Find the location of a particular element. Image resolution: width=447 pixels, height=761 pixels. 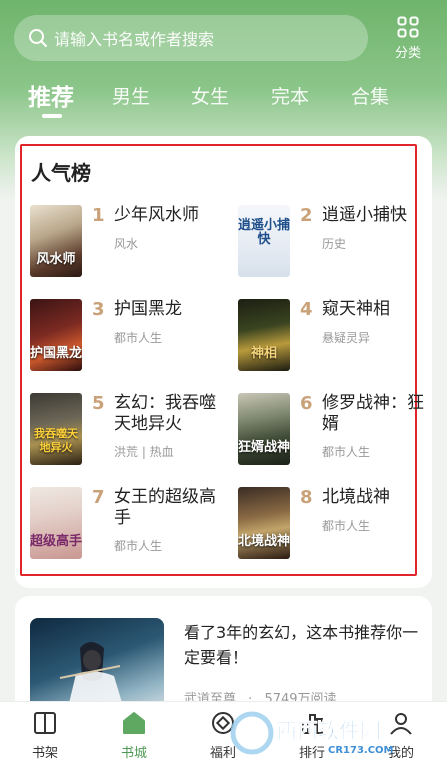

recommendation-text: 看了3年的玄幻，这本书推荐你一定要看！ is located at coordinates (301, 645).